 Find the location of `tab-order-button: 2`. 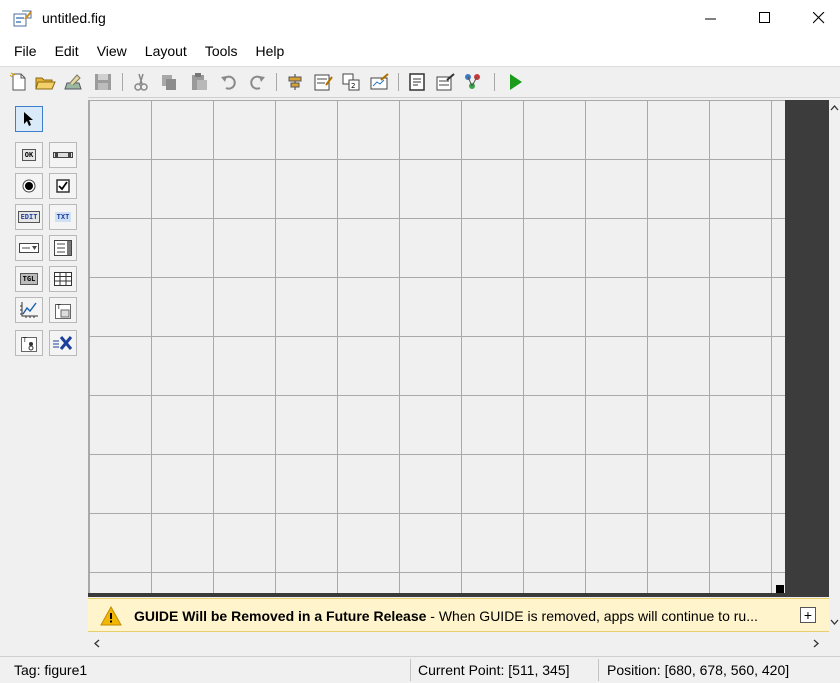

tab-order-button: 2 is located at coordinates (351, 82).